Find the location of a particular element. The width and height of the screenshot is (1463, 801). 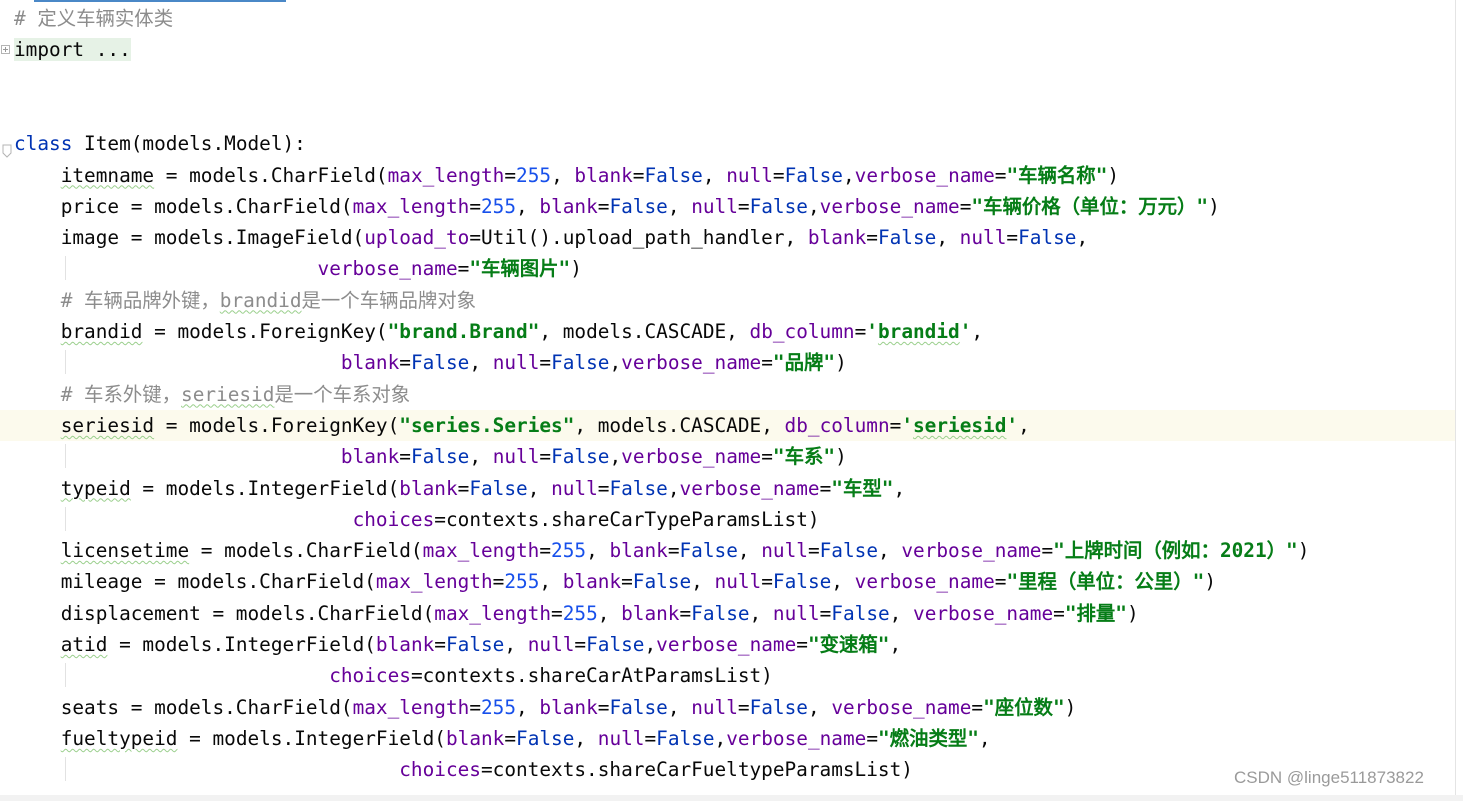

code-token: db_column is located at coordinates (837, 425).